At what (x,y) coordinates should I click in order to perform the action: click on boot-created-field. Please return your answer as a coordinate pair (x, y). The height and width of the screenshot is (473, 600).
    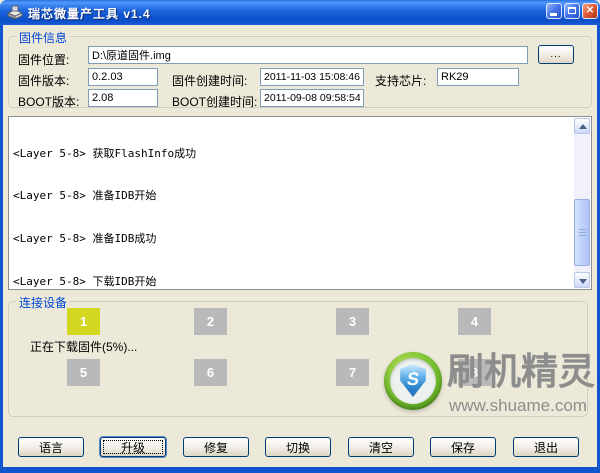
    Looking at the image, I should click on (312, 98).